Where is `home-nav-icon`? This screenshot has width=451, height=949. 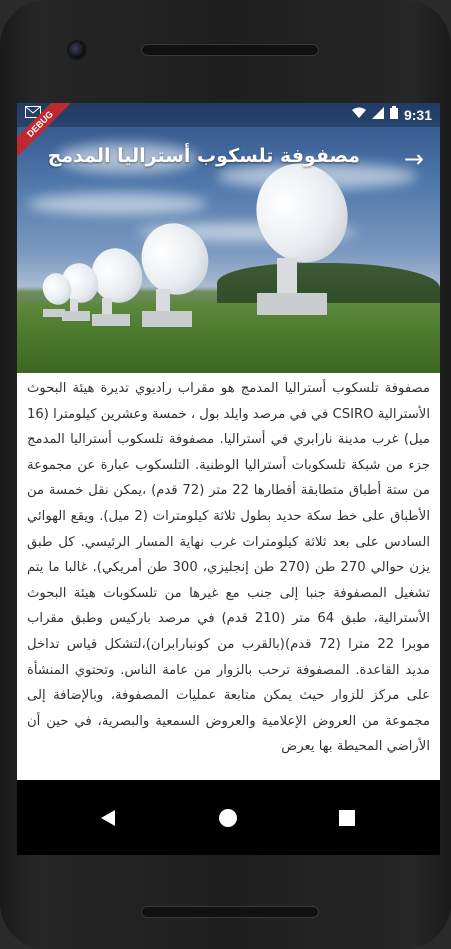
home-nav-icon is located at coordinates (228, 818).